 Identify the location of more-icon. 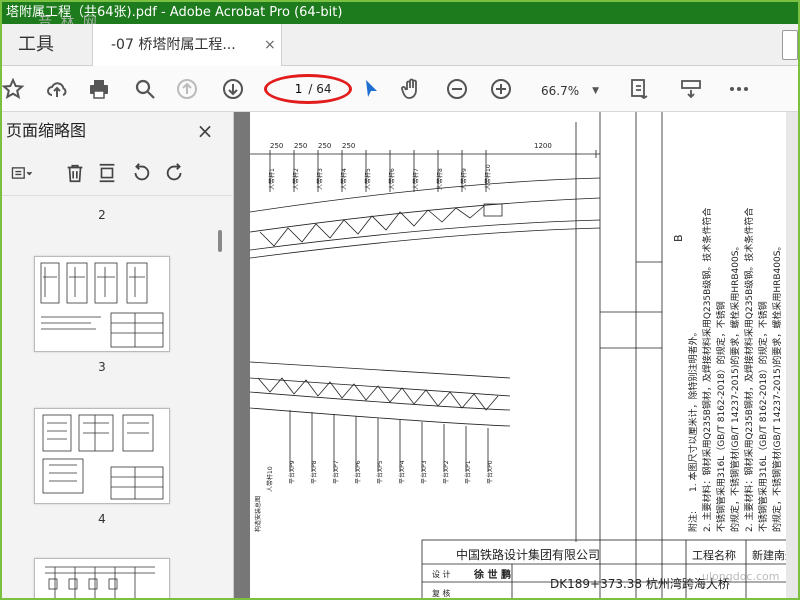
(739, 89).